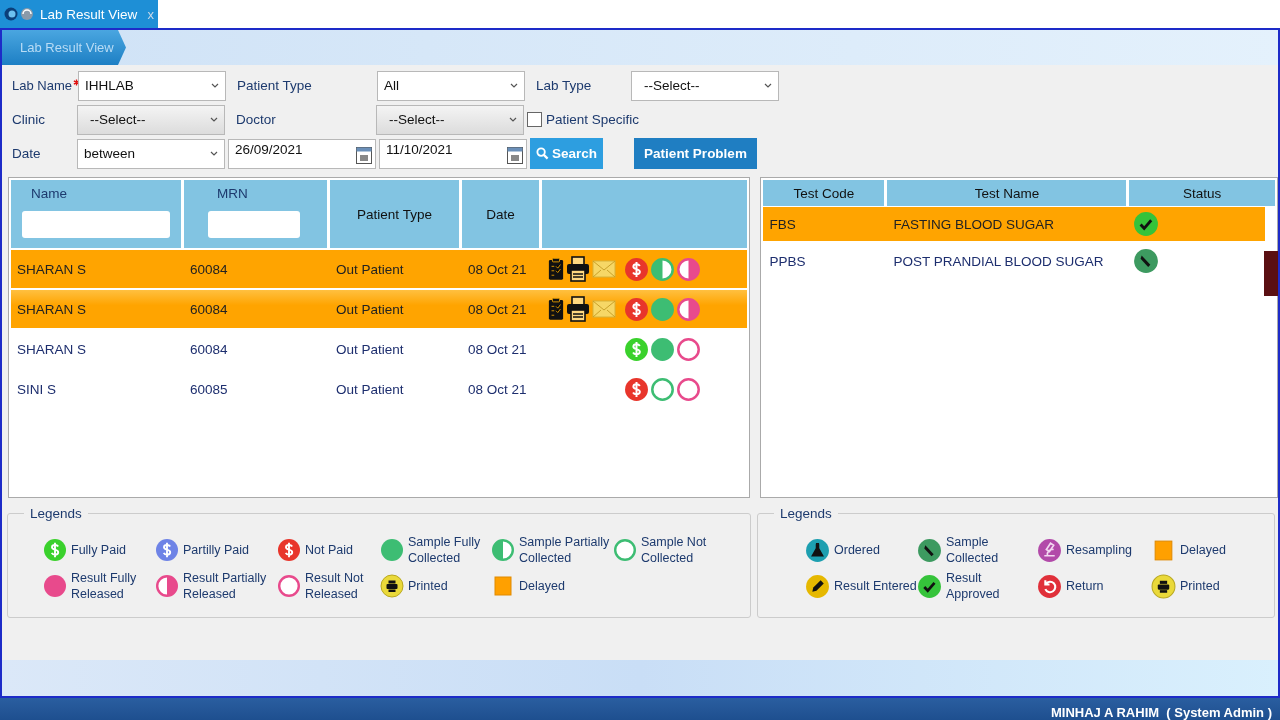  I want to click on patient-type-select: All, so click(451, 85).